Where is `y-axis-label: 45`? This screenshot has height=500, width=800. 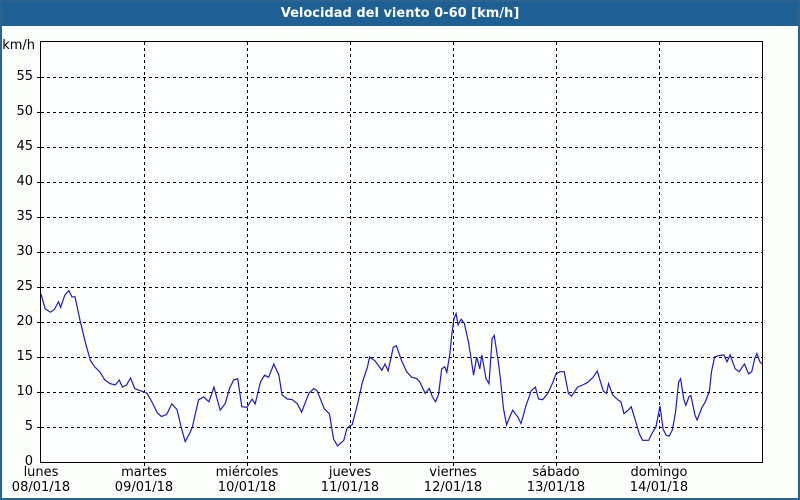 y-axis-label: 45 is located at coordinates (24, 146).